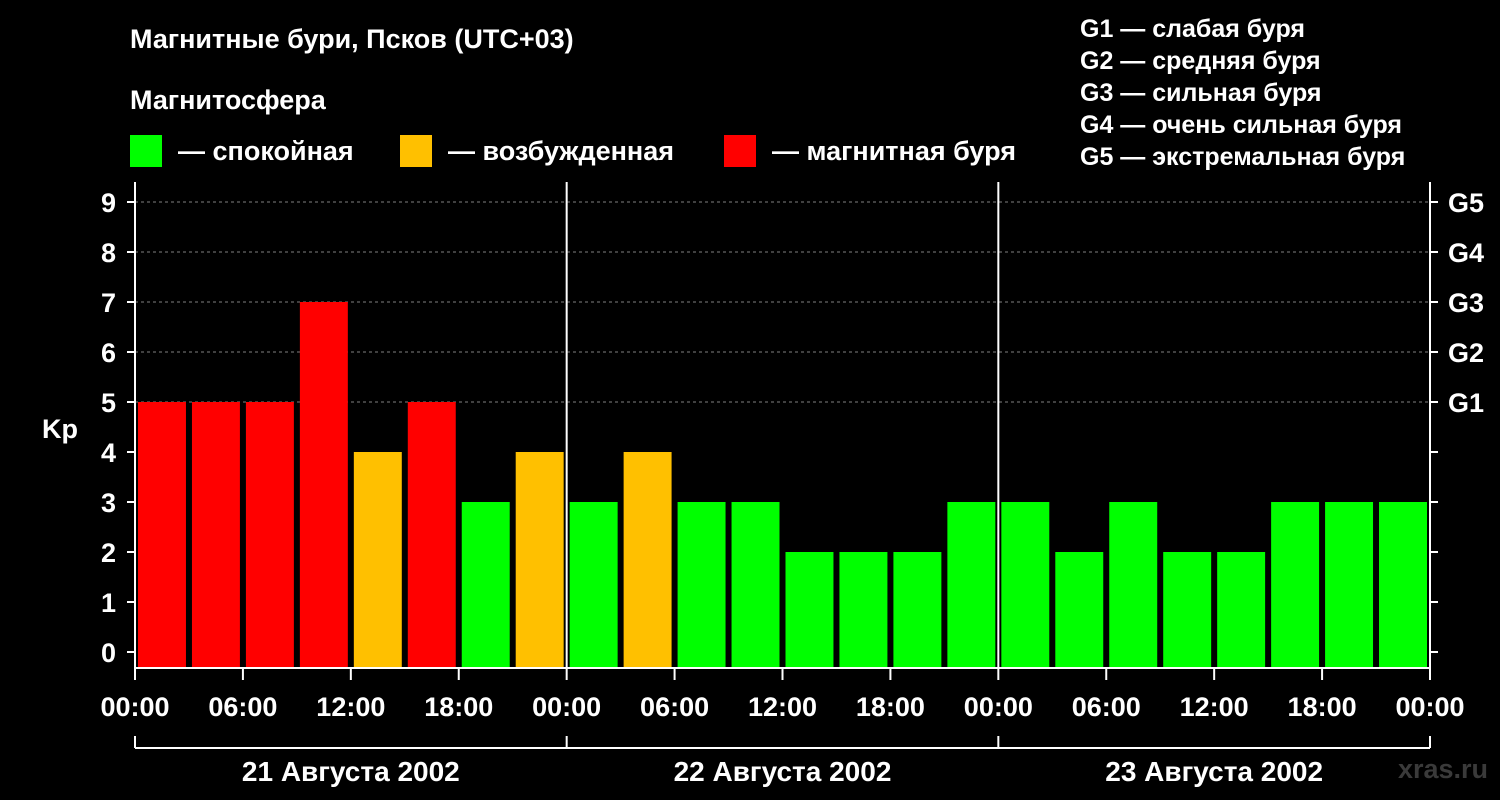 The width and height of the screenshot is (1500, 800). I want to click on y-tick-label: 9, so click(108, 203).